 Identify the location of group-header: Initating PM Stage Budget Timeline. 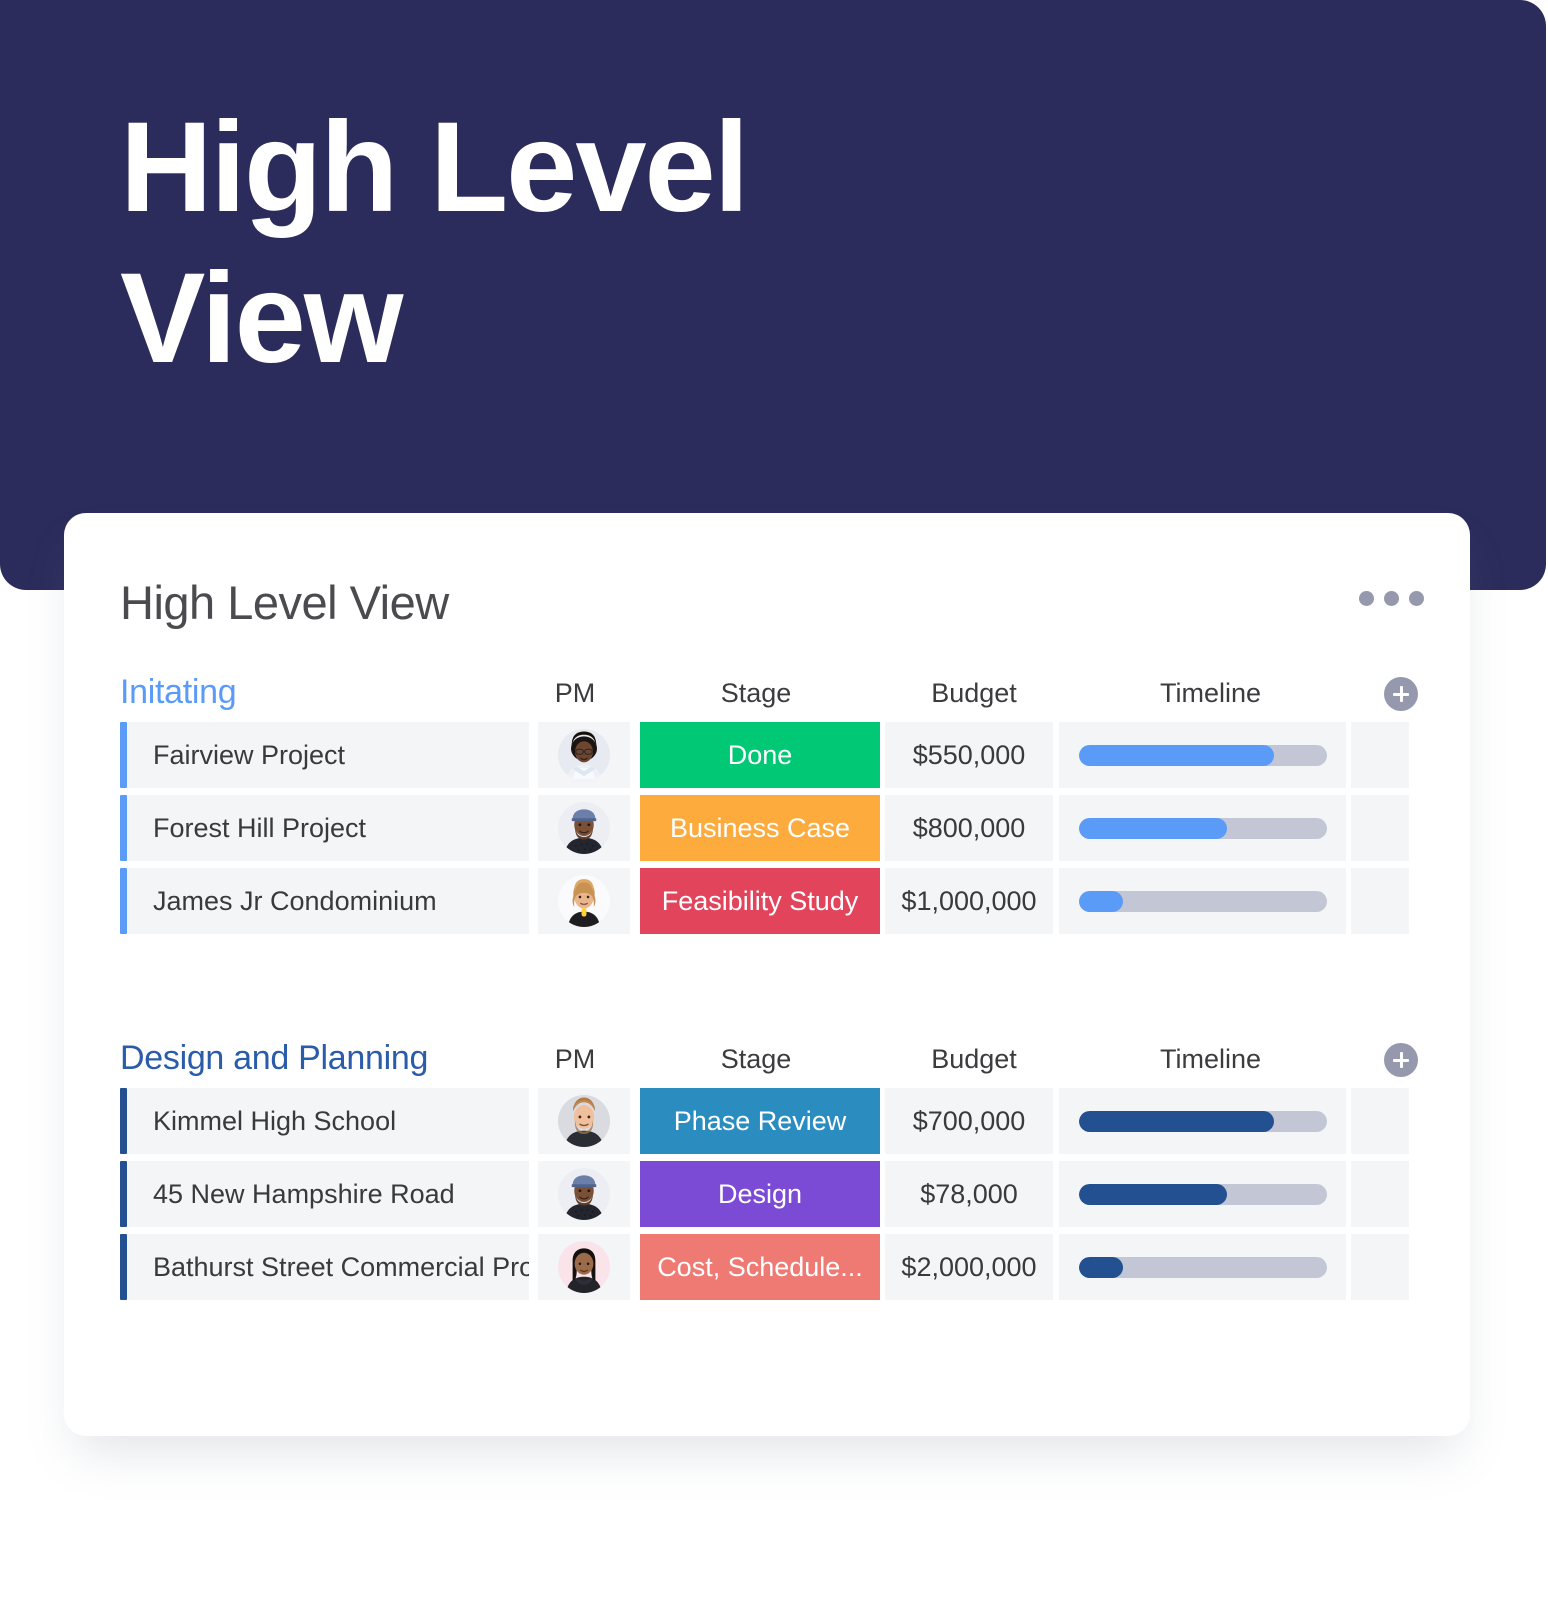
(767, 682).